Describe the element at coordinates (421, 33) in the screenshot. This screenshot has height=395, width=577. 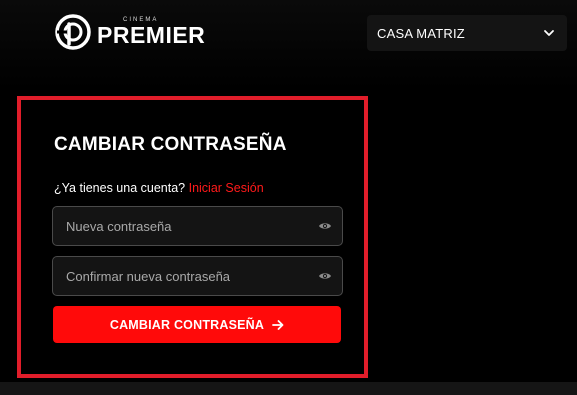
I see `location-selected-label: CASA MATRIZ` at that location.